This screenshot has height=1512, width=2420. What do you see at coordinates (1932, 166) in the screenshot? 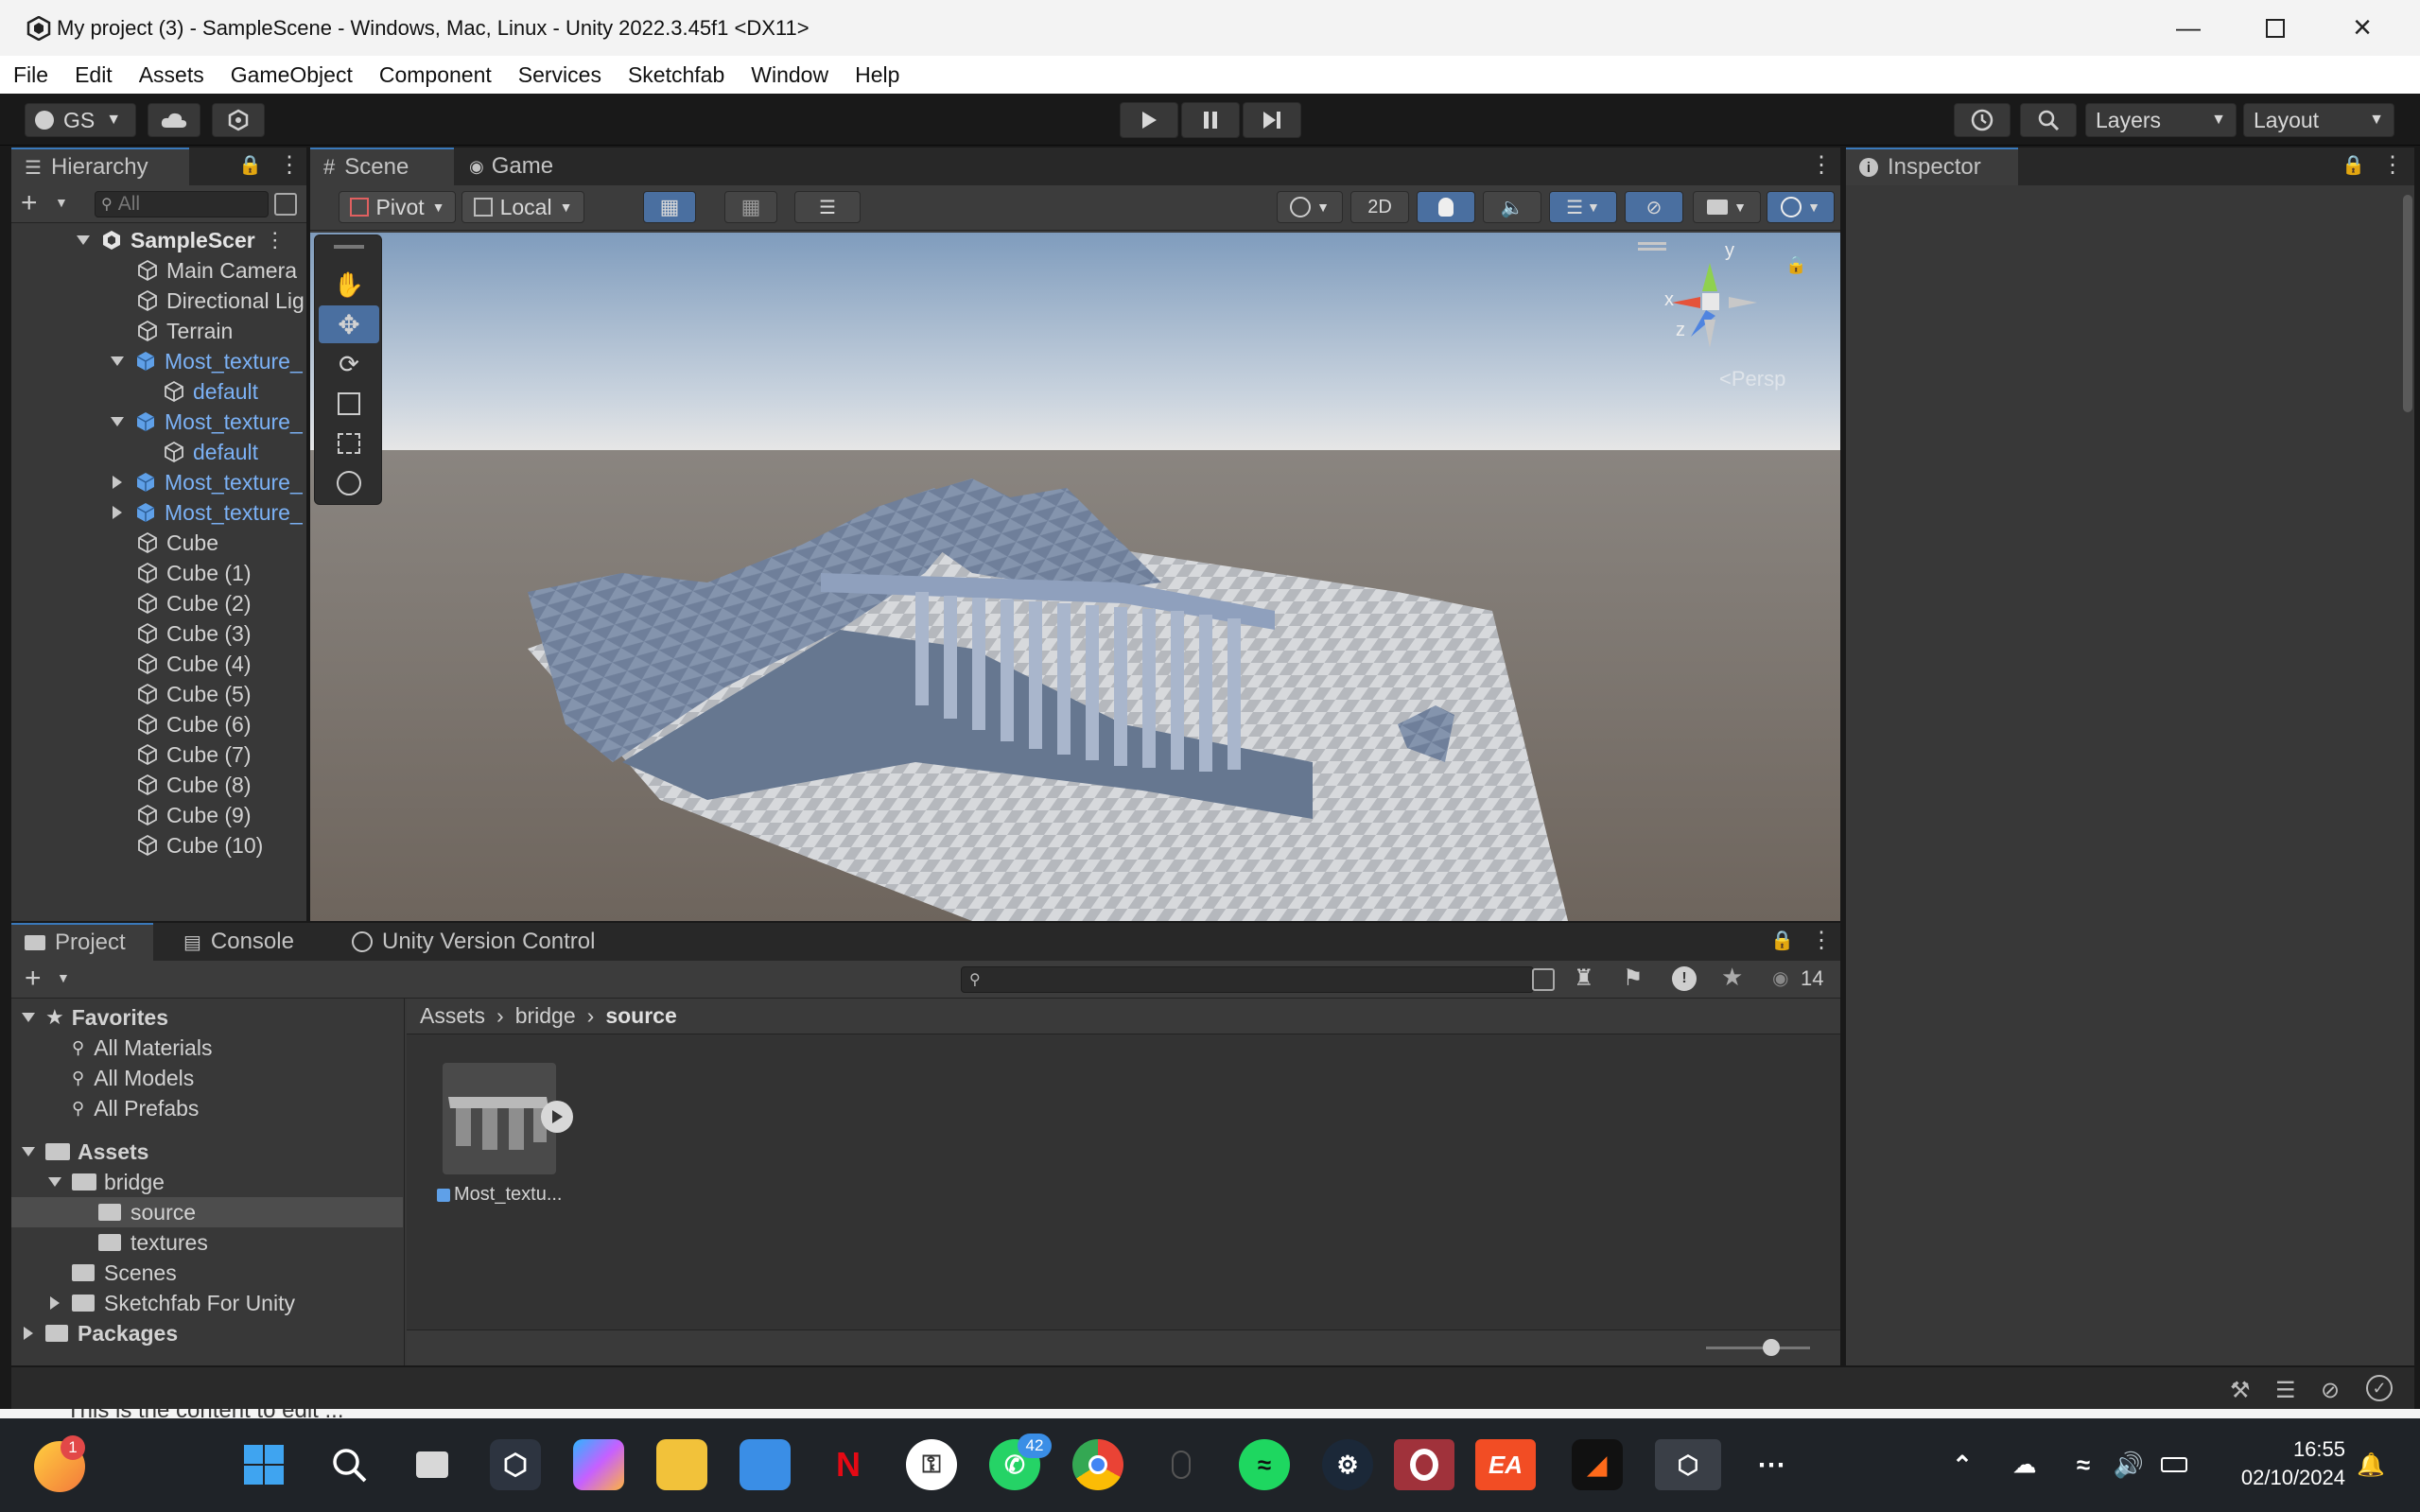
I see `tab-inspector: i Inspector` at bounding box center [1932, 166].